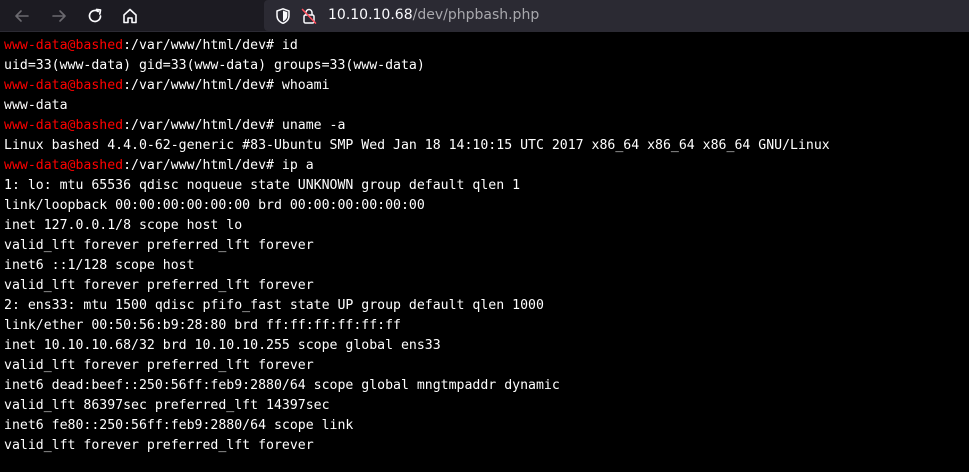 The height and width of the screenshot is (472, 969). Describe the element at coordinates (289, 45) in the screenshot. I see `command-text: id` at that location.